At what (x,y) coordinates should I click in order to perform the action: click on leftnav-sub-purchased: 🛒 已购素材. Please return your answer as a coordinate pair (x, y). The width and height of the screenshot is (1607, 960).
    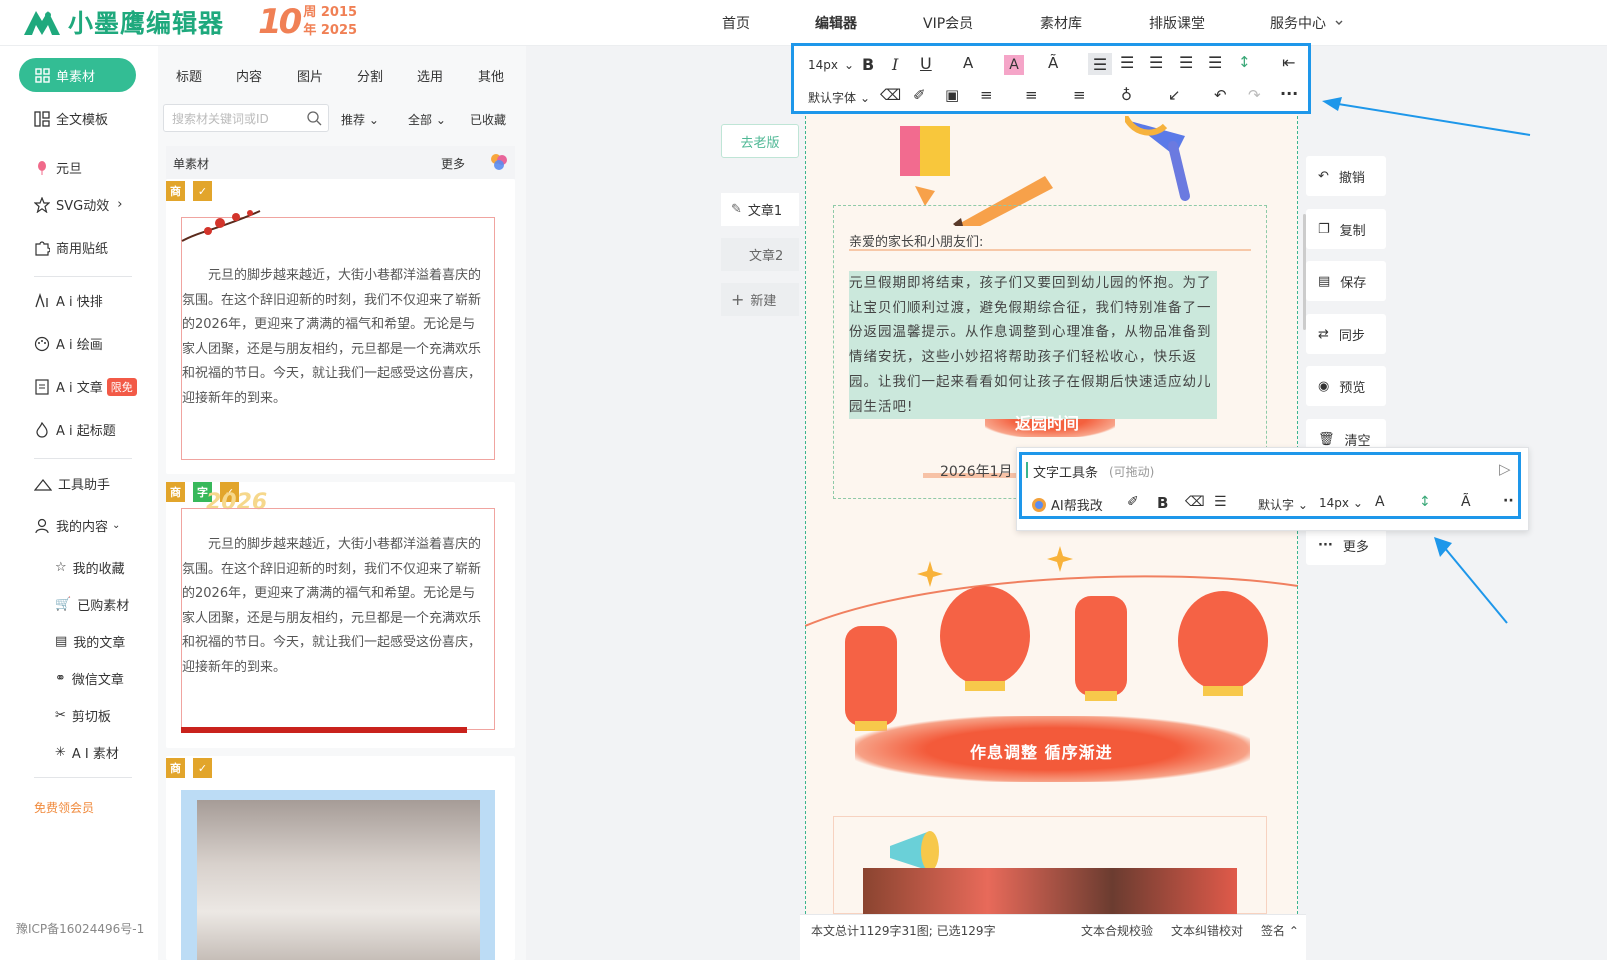
    Looking at the image, I should click on (92, 604).